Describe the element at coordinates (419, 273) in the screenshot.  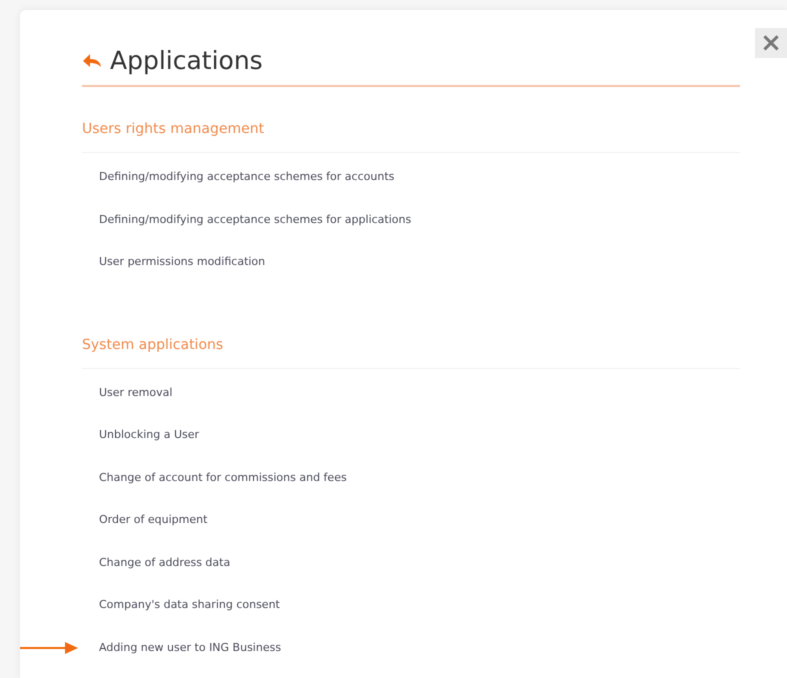
I see `application-link: User permissions modification` at that location.